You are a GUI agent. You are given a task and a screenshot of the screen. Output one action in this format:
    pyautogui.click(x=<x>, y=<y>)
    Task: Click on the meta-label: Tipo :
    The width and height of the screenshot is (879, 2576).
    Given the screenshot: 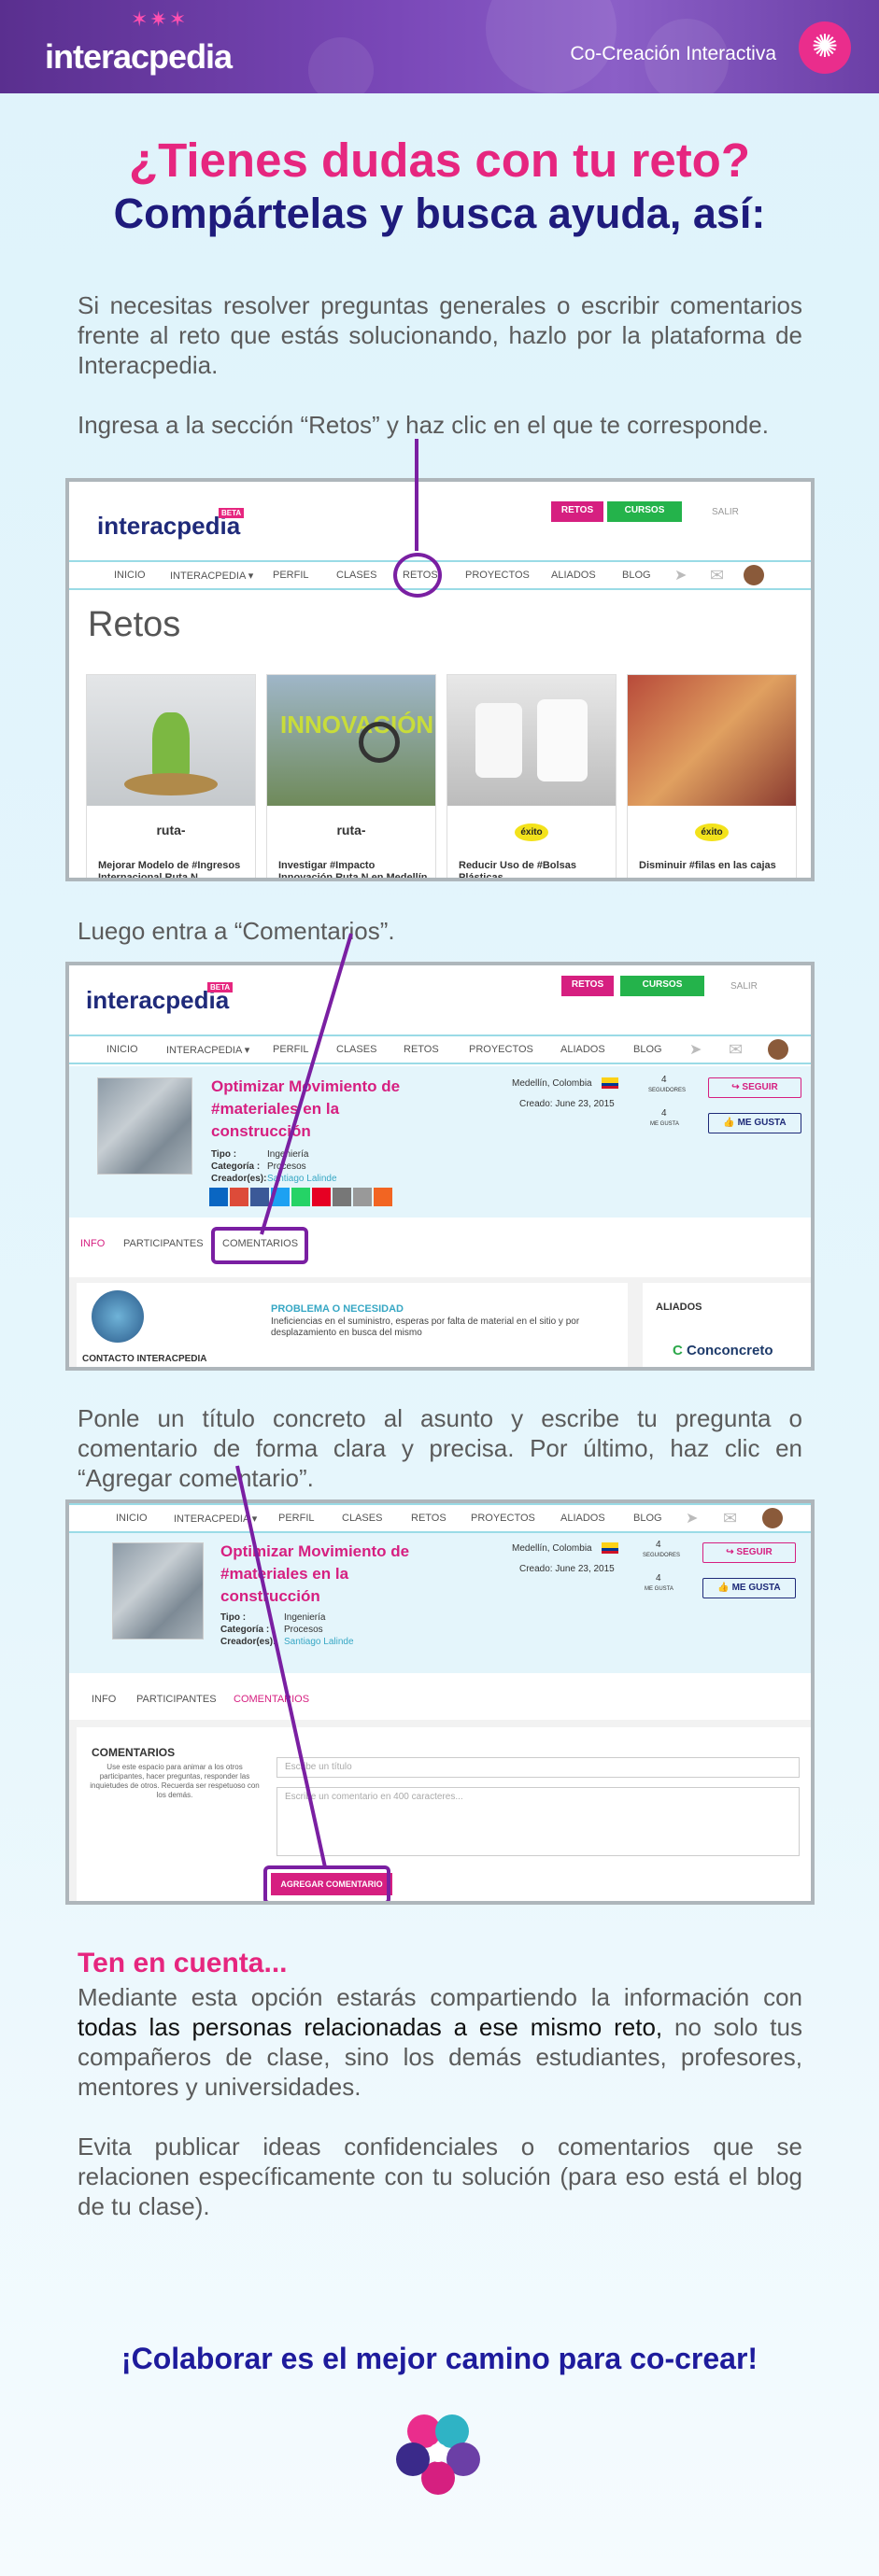 What is the action you would take?
    pyautogui.click(x=224, y=1155)
    